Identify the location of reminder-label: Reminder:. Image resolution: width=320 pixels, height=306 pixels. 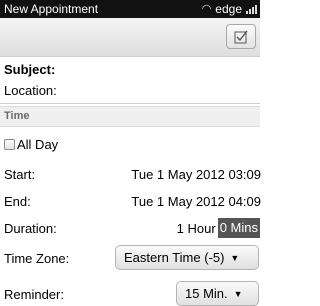
(34, 294).